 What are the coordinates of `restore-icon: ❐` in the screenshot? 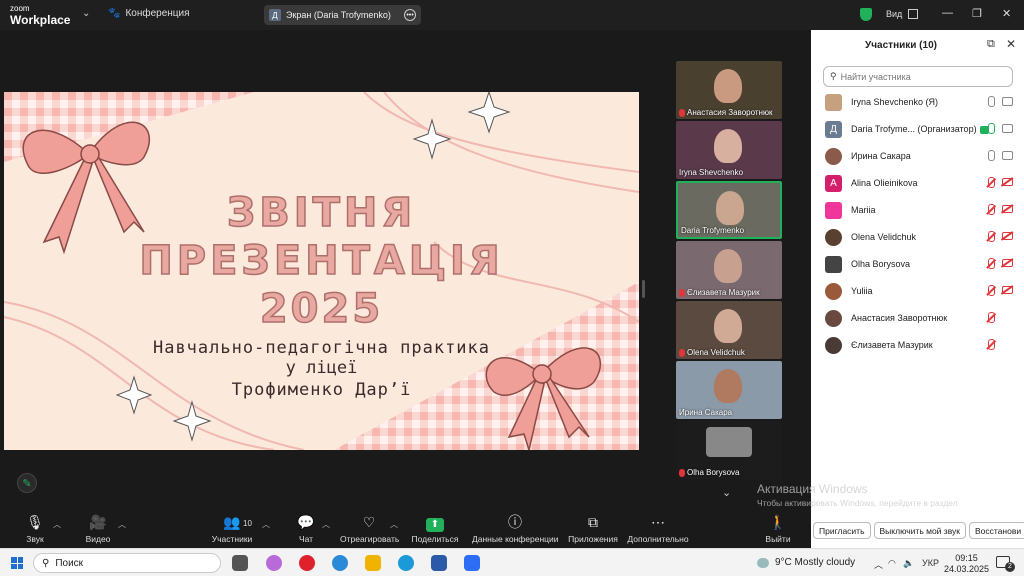 It's located at (977, 13).